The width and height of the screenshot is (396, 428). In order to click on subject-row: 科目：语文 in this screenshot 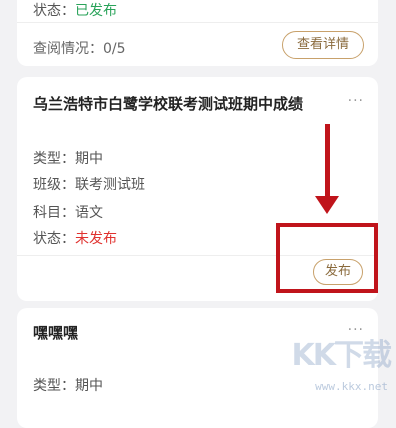, I will do `click(68, 212)`.